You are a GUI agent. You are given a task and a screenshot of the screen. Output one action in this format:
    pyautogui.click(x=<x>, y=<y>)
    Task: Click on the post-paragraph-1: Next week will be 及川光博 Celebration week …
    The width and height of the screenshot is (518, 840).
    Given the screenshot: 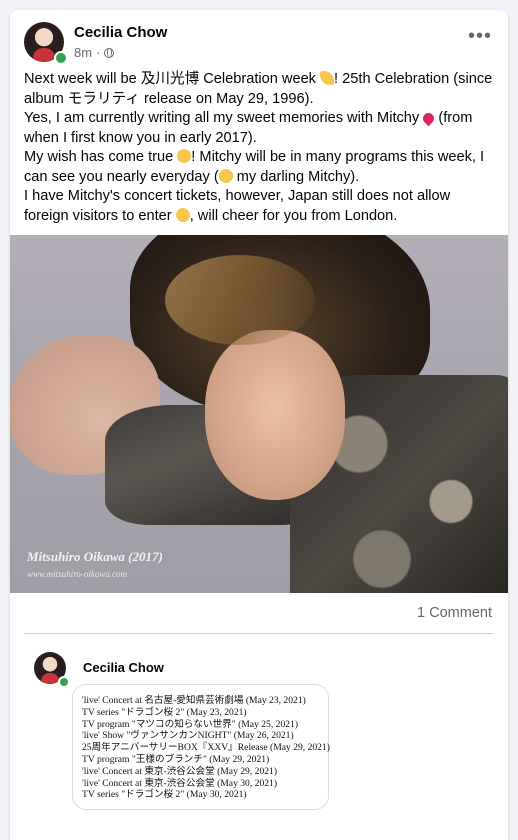 What is the action you would take?
    pyautogui.click(x=258, y=89)
    